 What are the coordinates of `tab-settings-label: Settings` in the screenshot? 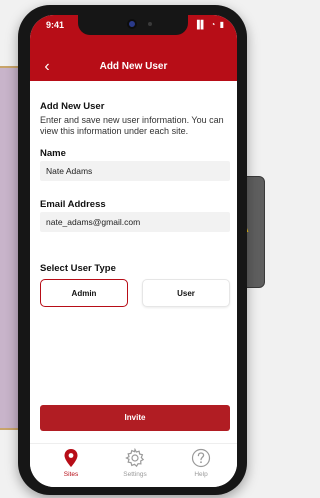 It's located at (135, 474).